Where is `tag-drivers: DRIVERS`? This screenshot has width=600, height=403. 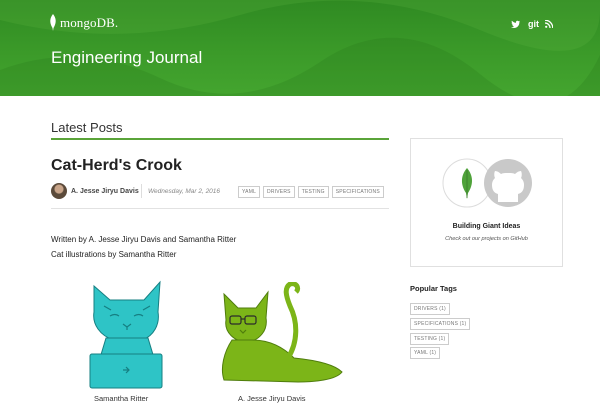
tag-drivers: DRIVERS is located at coordinates (279, 192).